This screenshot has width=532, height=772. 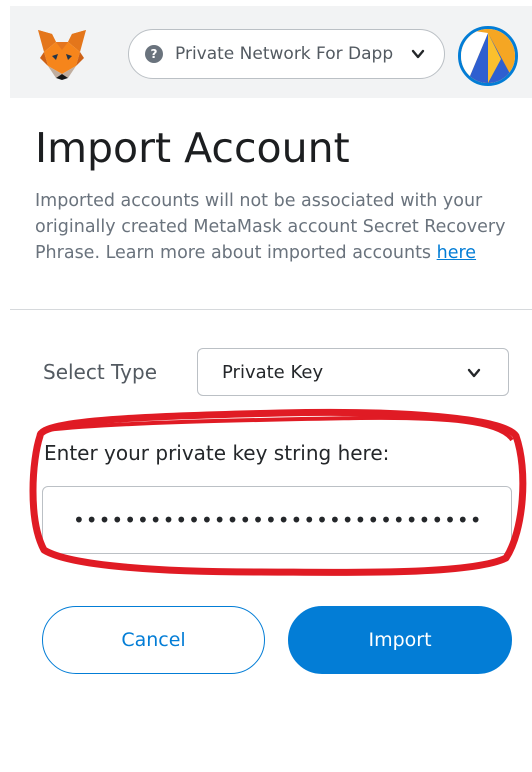 I want to click on app-header: ? Private Network For Dapp, so click(x=271, y=52).